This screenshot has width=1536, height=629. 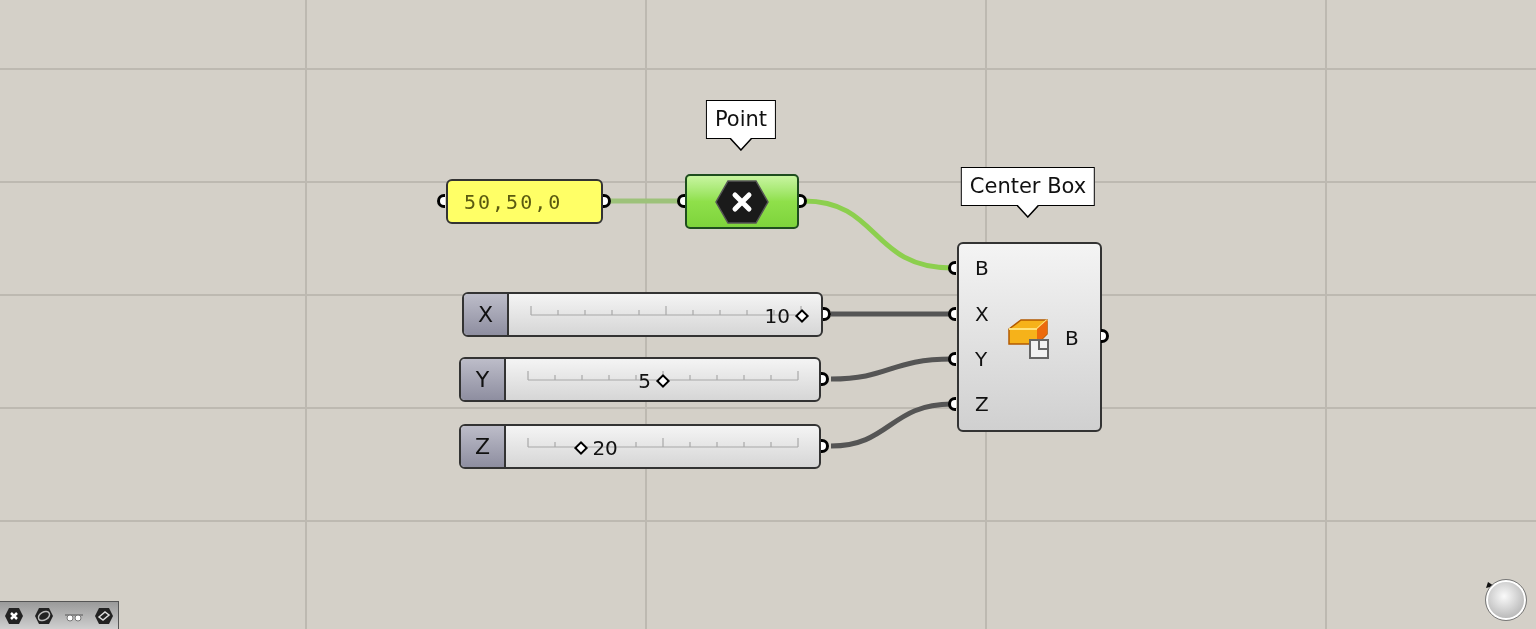 What do you see at coordinates (982, 314) in the screenshot?
I see `input-label: X` at bounding box center [982, 314].